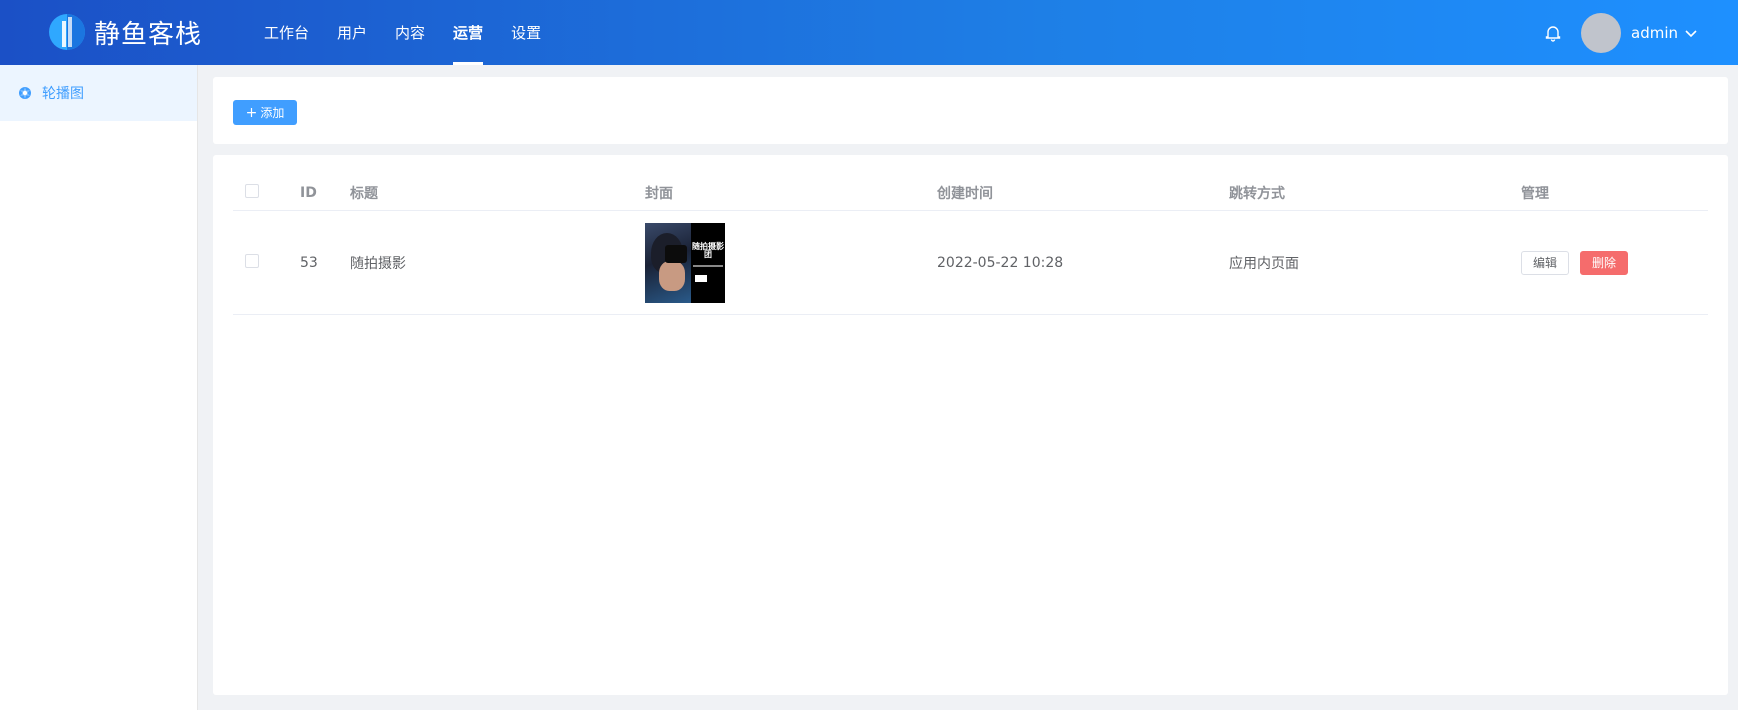 The width and height of the screenshot is (1738, 710). I want to click on column-header-created: 创建时间, so click(965, 193).